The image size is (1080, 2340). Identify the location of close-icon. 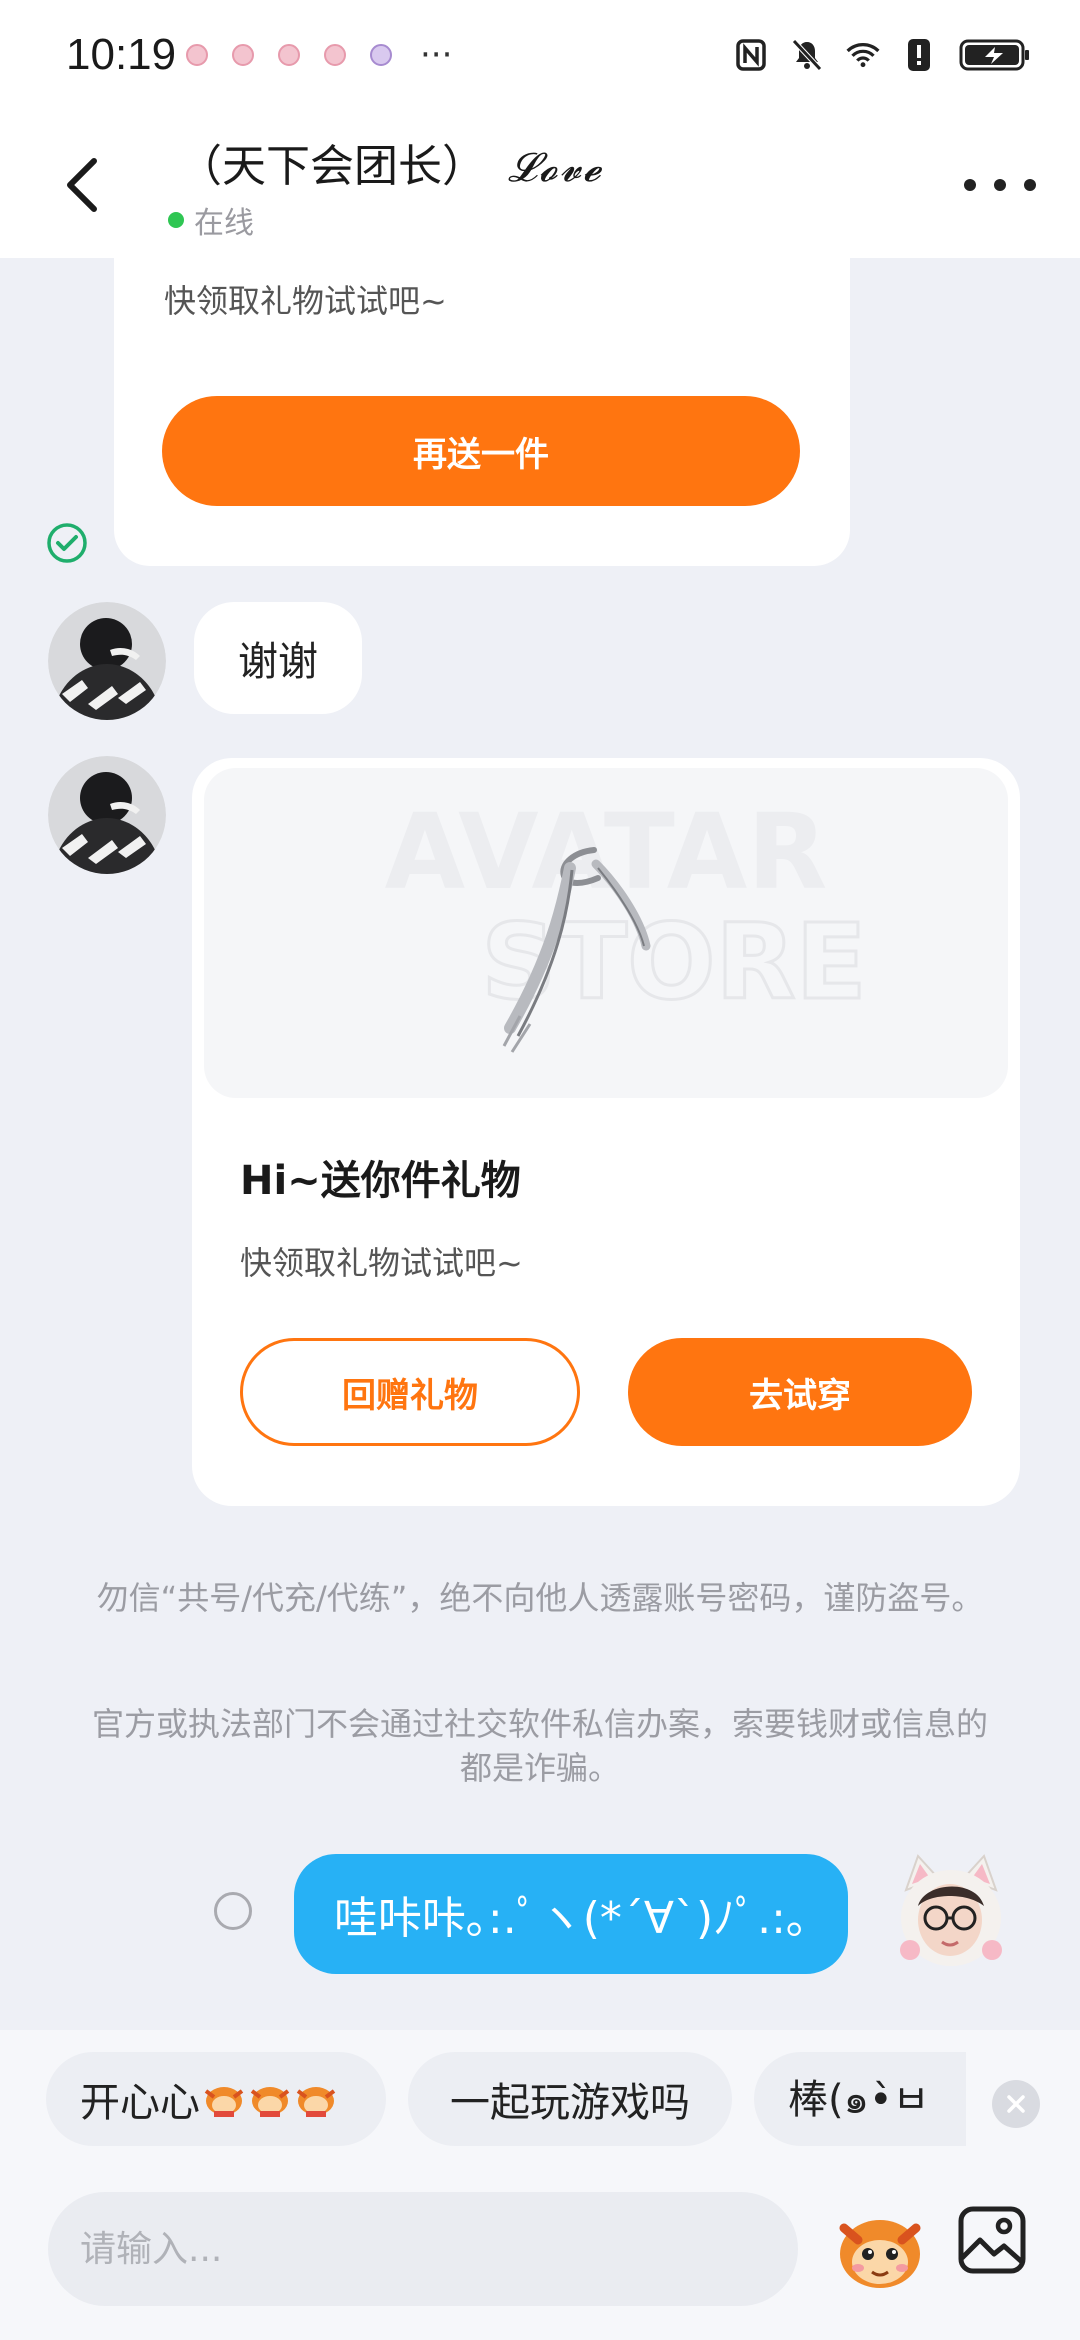
(1016, 2104).